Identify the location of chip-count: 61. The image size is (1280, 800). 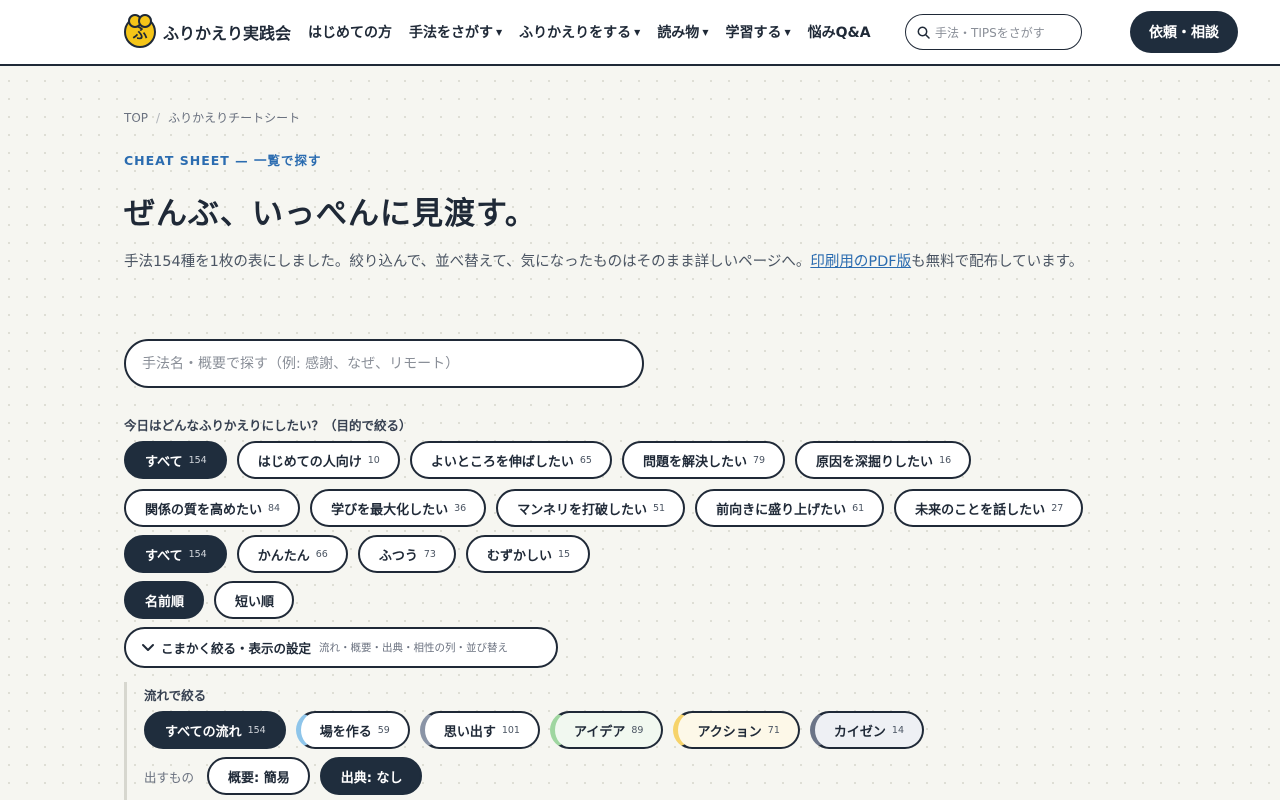
(858, 508).